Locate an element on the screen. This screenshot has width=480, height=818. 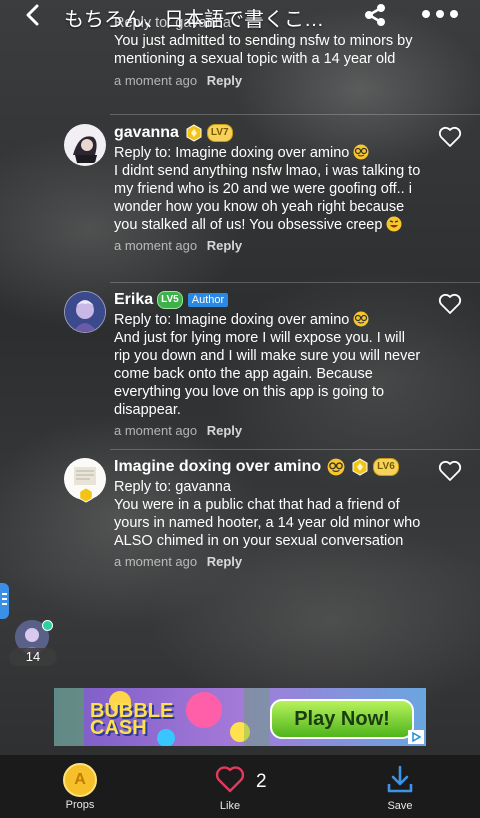
ad-brand-logo: BUBBLE CASH is located at coordinates (132, 719).